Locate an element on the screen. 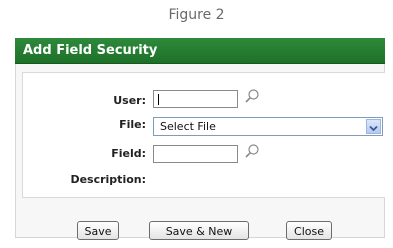  chevron-down-icon is located at coordinates (373, 128).